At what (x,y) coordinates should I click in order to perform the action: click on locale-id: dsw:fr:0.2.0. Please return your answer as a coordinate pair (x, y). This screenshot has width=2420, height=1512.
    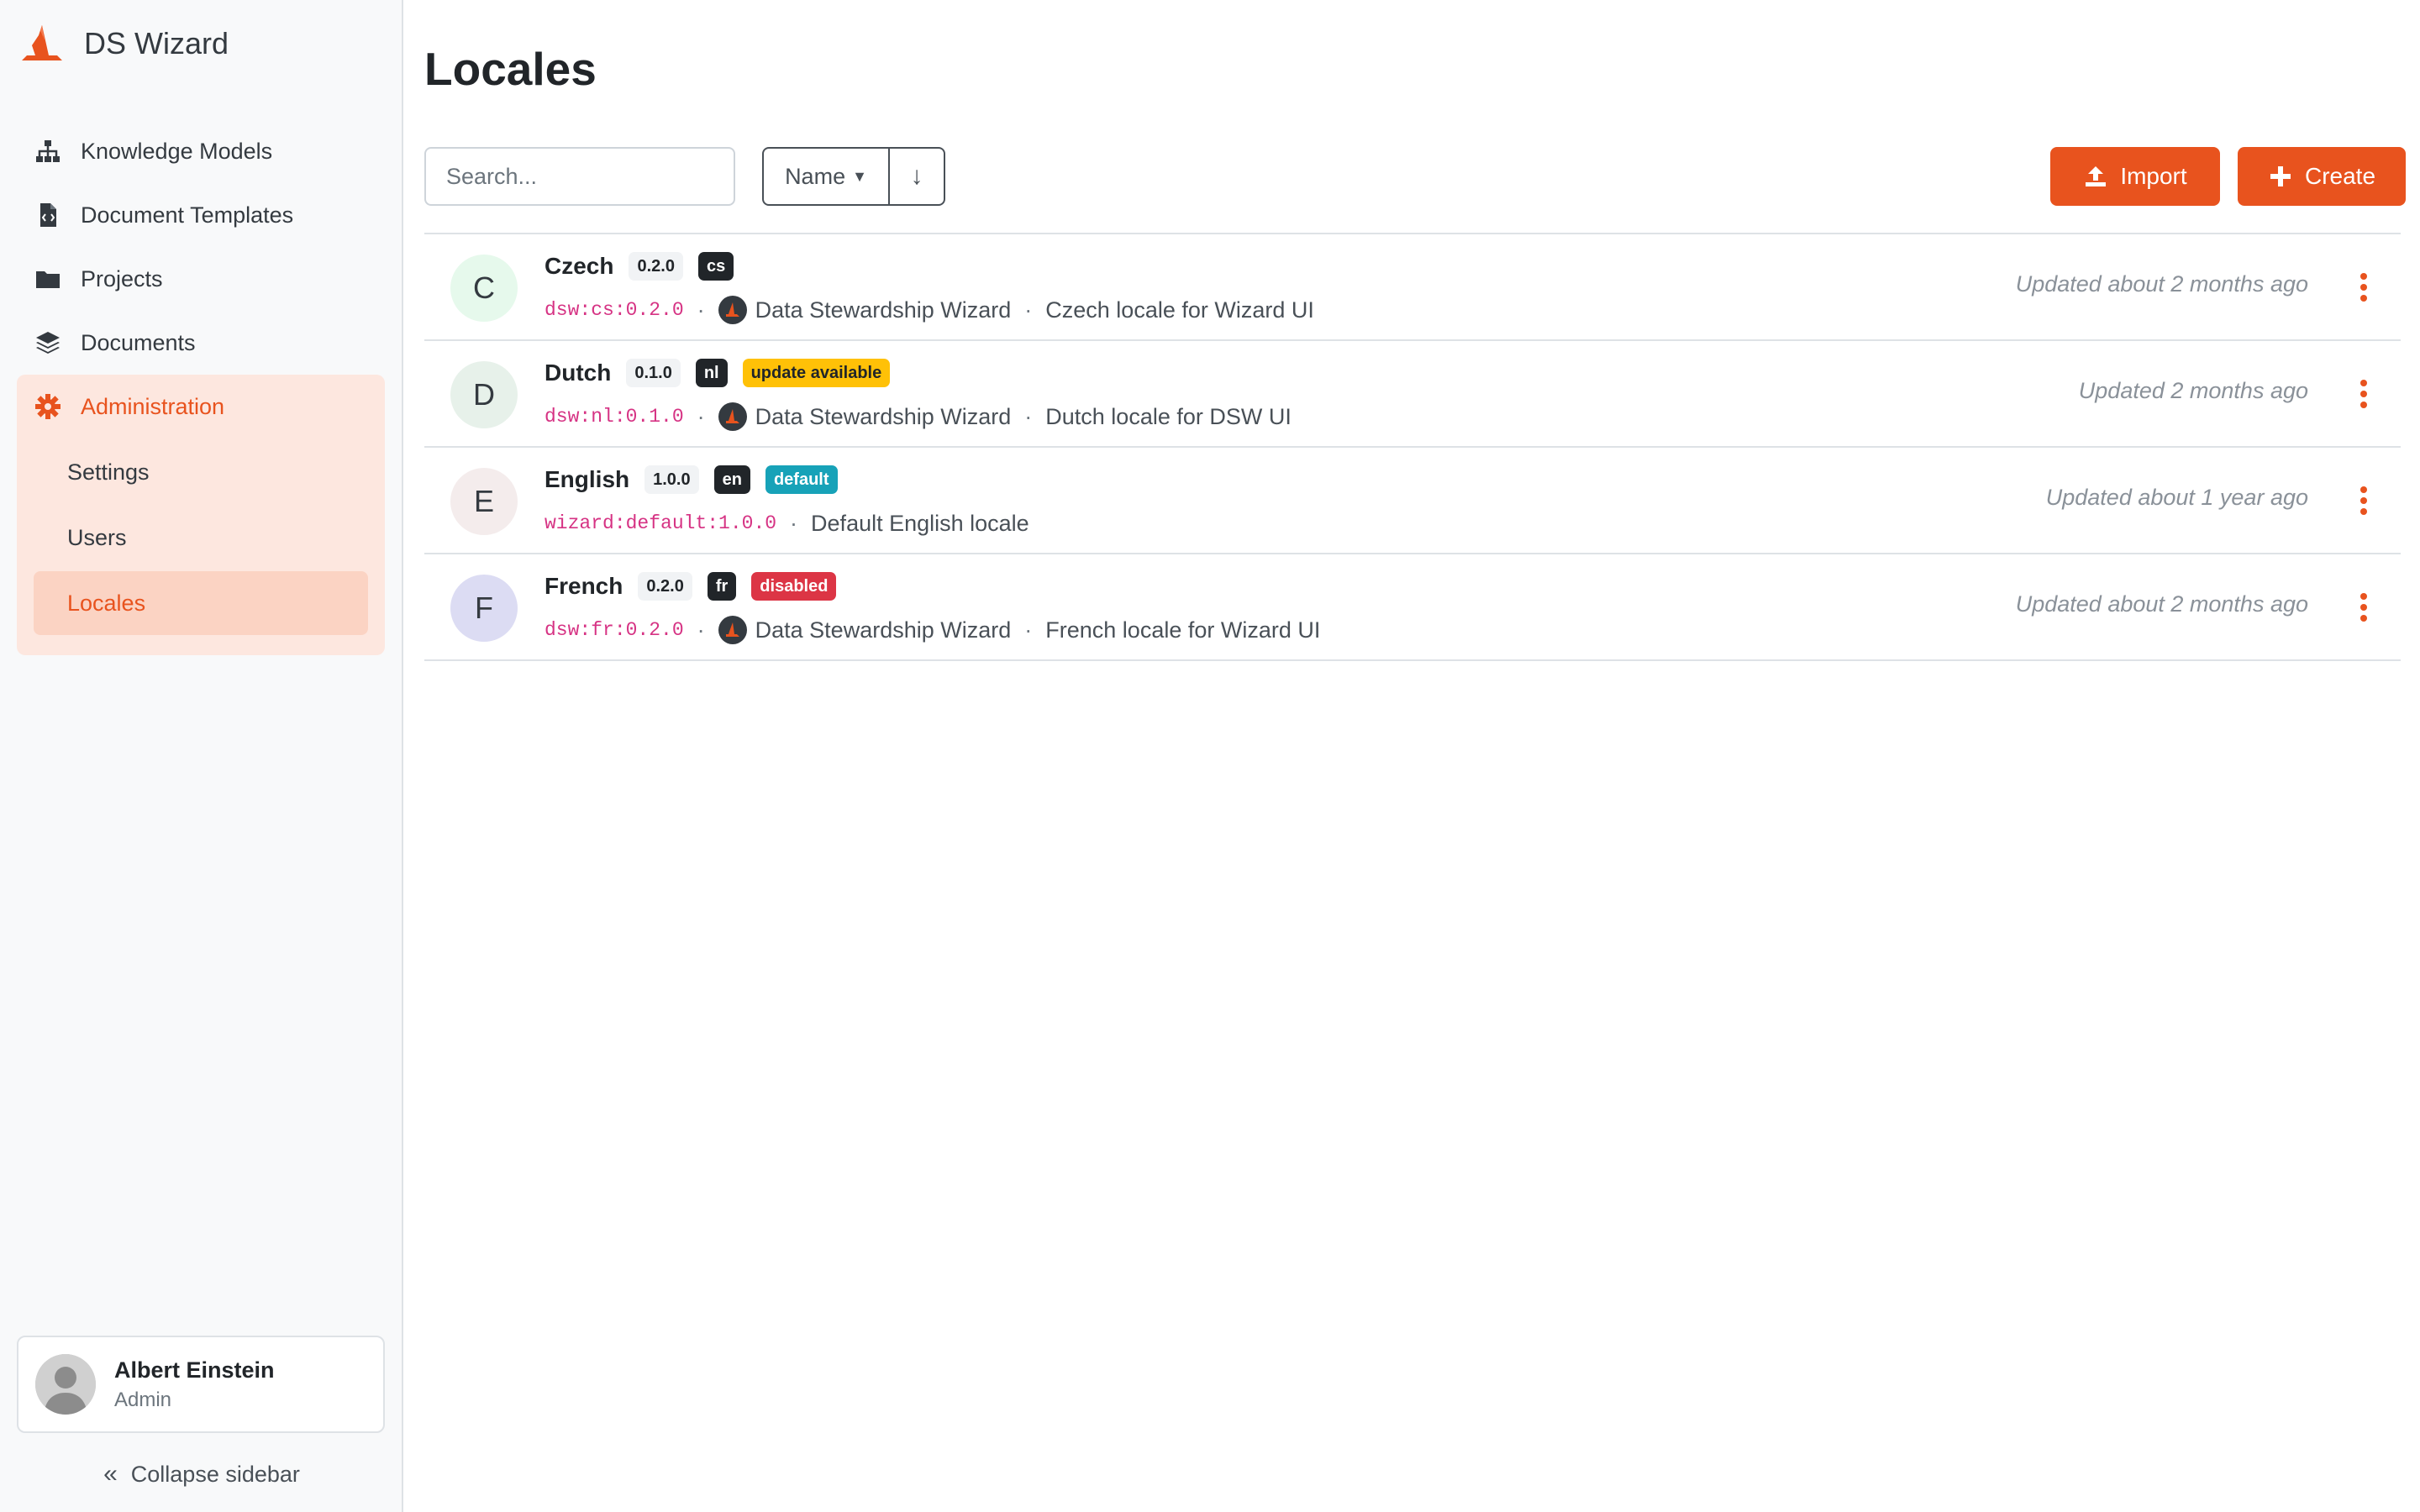
    Looking at the image, I should click on (614, 630).